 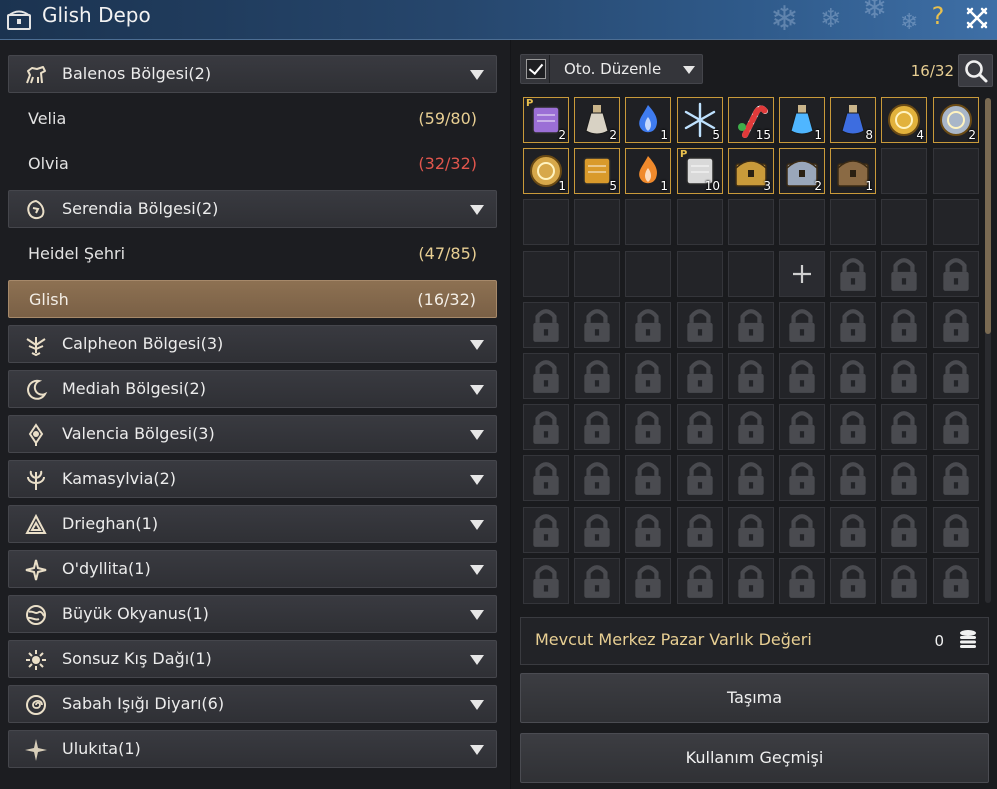 What do you see at coordinates (252, 344) in the screenshot?
I see `region-header: Calpheon Bölgesi(3)` at bounding box center [252, 344].